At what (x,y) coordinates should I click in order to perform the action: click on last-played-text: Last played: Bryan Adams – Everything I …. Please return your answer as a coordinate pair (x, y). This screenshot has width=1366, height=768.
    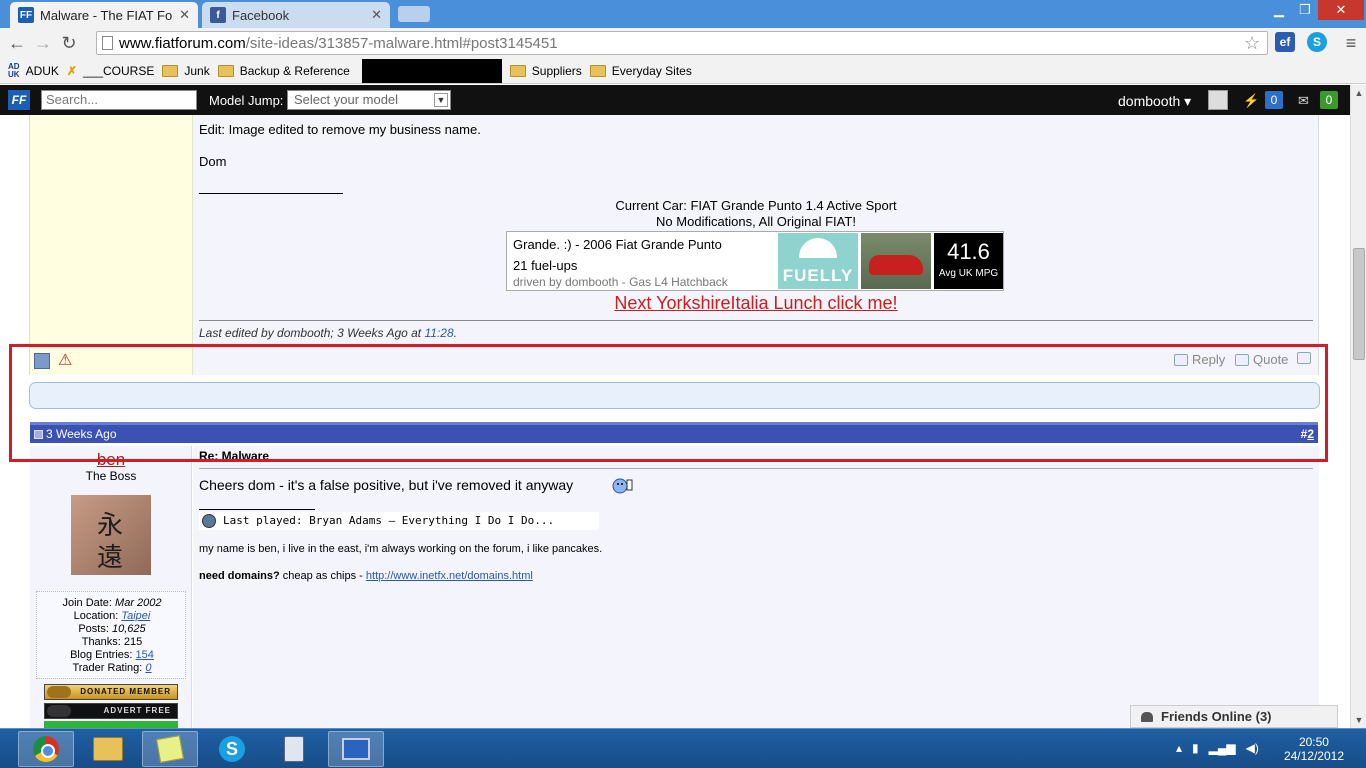
    Looking at the image, I should click on (389, 520).